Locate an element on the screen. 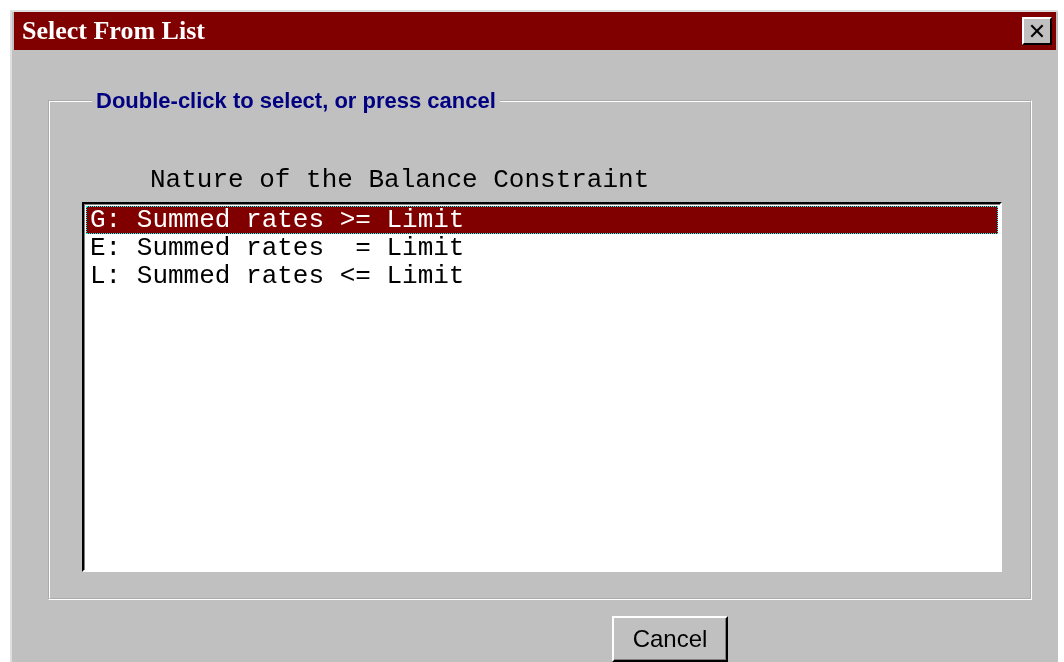 Image resolution: width=1064 pixels, height=662 pixels. close-button: ✕ is located at coordinates (1037, 31).